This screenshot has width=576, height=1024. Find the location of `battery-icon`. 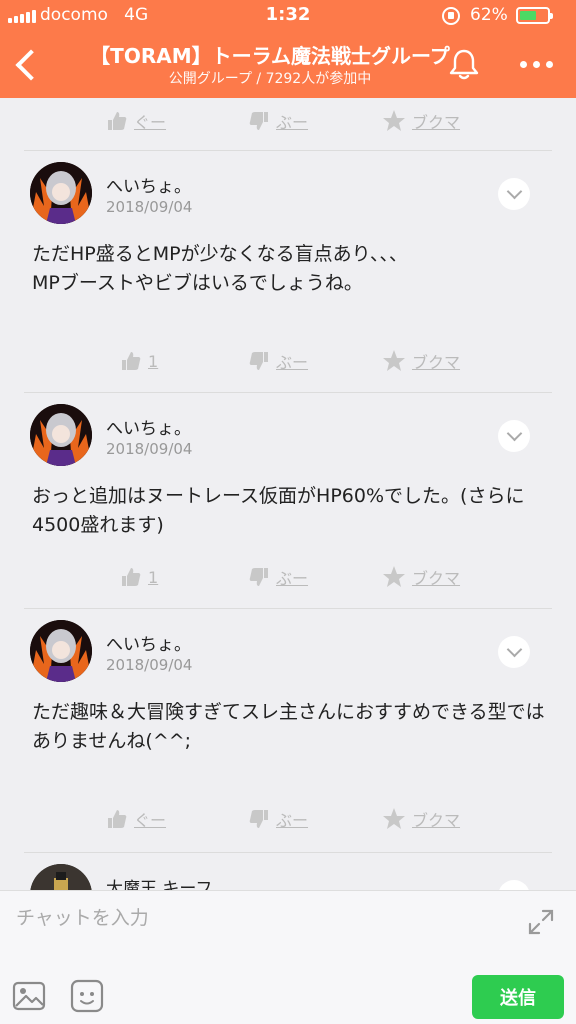

battery-icon is located at coordinates (534, 15).